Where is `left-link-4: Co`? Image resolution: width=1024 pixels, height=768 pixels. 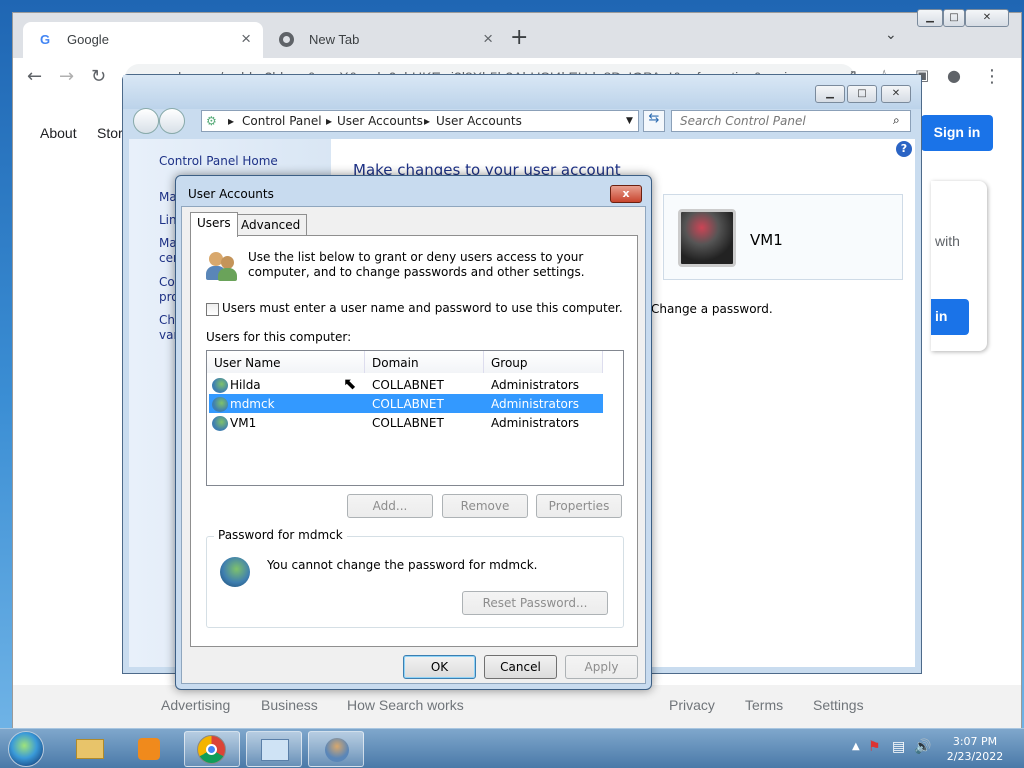 left-link-4: Co is located at coordinates (167, 282).